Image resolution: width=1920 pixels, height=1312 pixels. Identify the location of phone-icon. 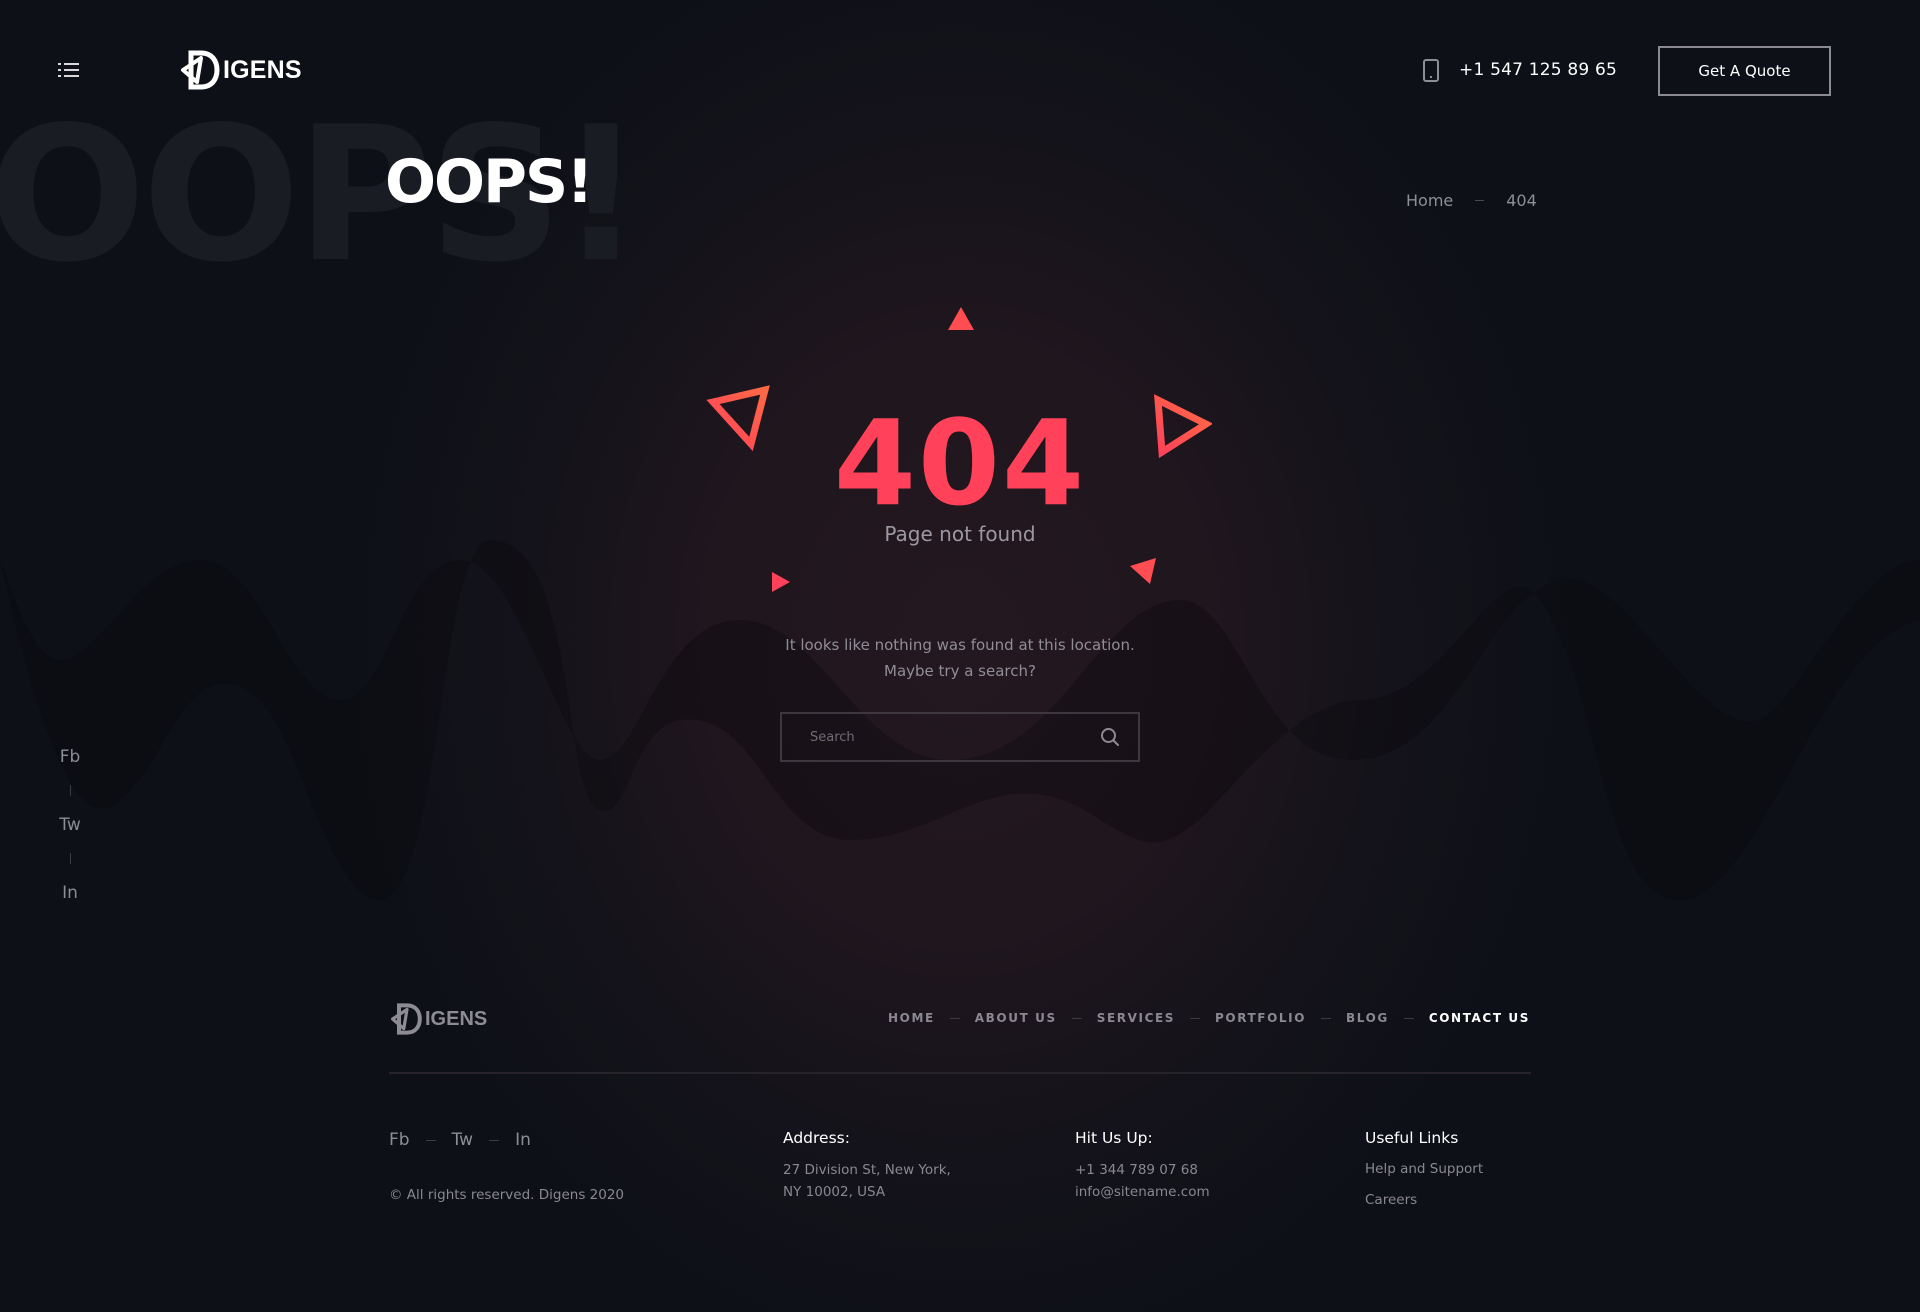
(1431, 70).